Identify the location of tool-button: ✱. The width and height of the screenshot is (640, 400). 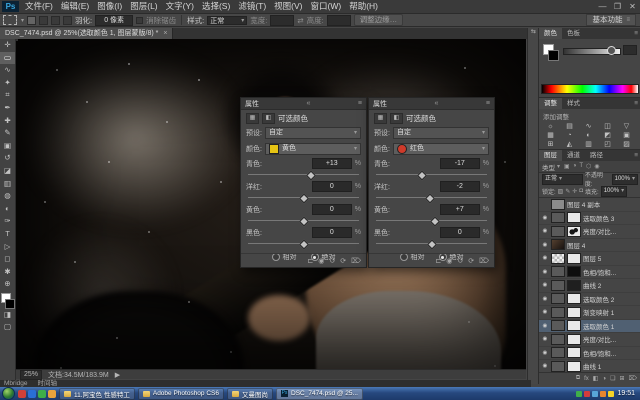
(7, 272).